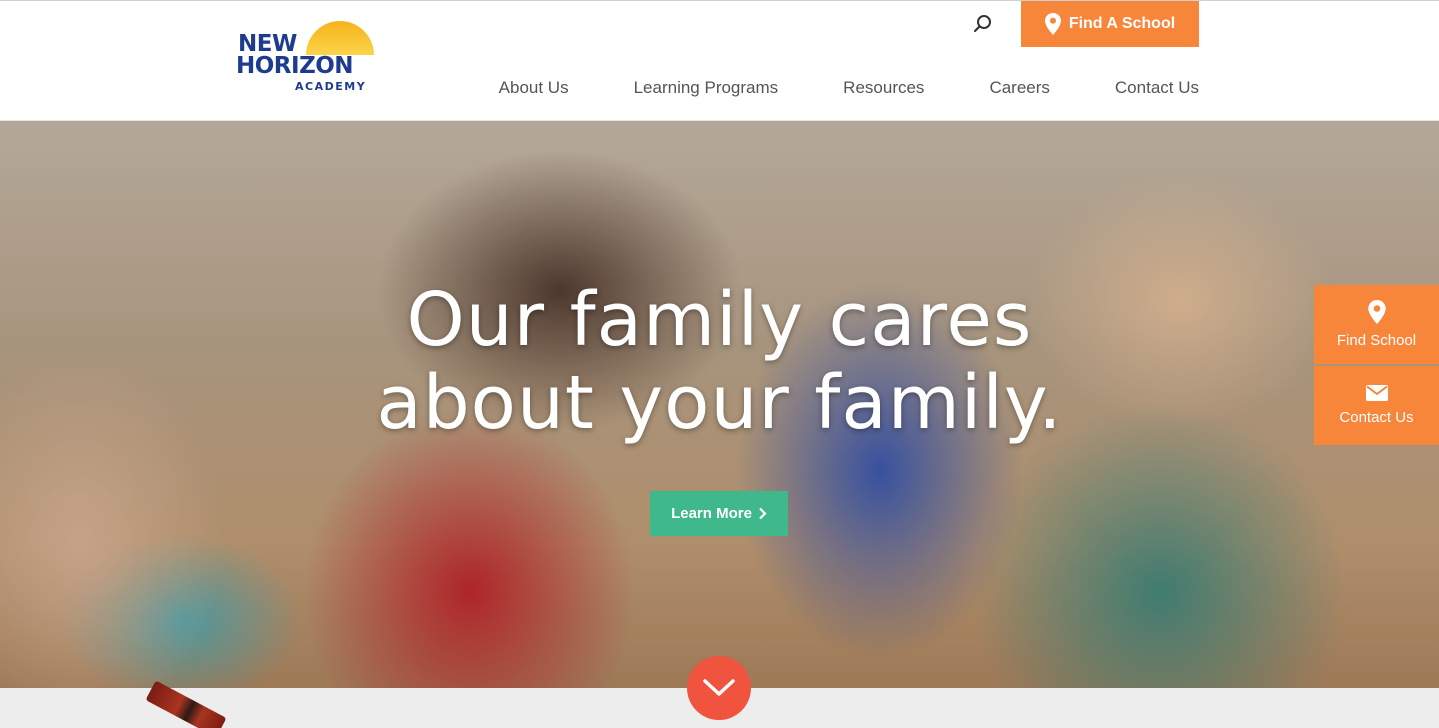 The width and height of the screenshot is (1439, 728). Describe the element at coordinates (883, 88) in the screenshot. I see `nav-resources: Resources` at that location.